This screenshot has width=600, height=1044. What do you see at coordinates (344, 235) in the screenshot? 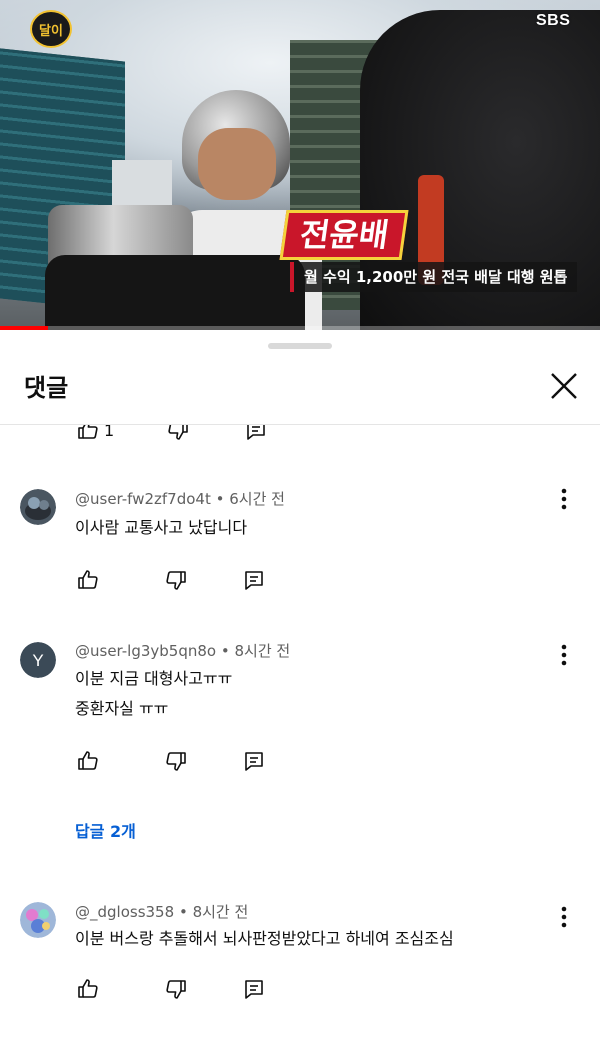
I see `caption-name: 전윤배` at bounding box center [344, 235].